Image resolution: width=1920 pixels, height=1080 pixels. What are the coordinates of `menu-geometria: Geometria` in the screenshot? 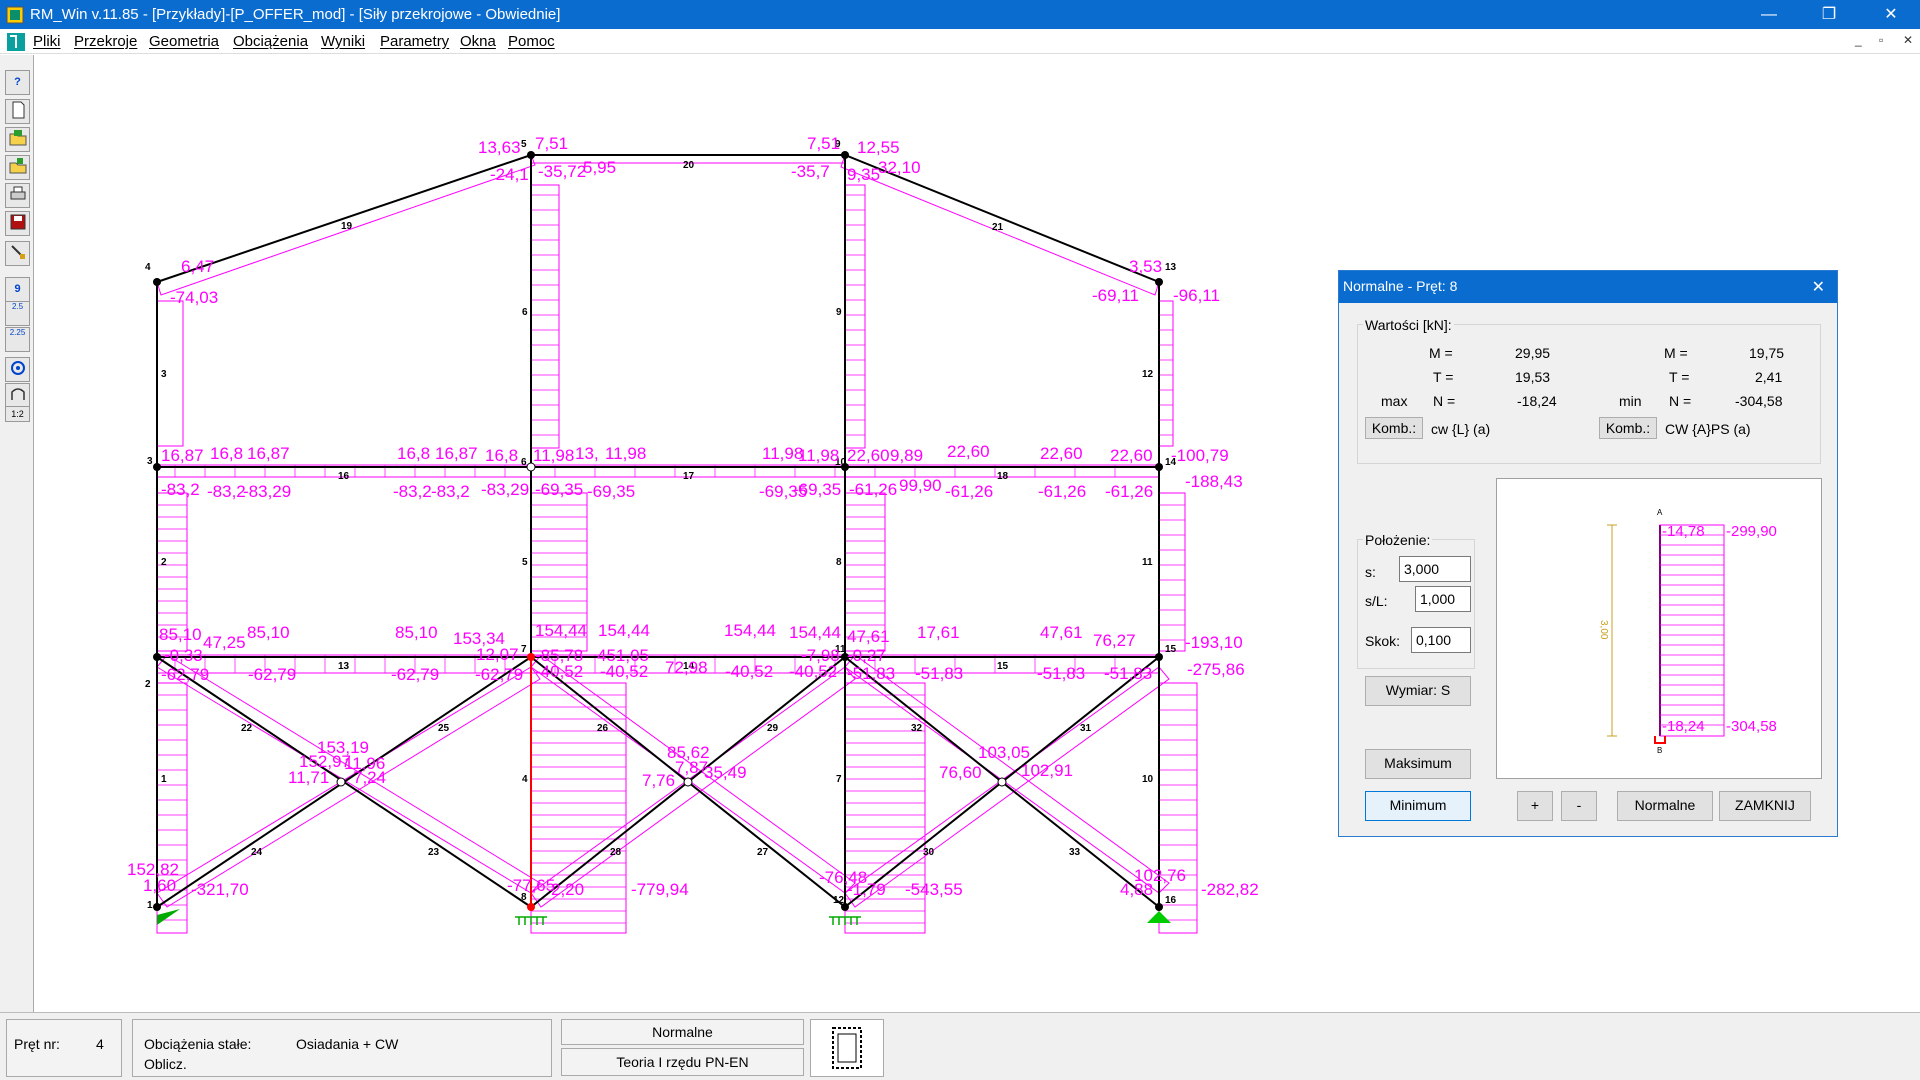 It's located at (184, 41).